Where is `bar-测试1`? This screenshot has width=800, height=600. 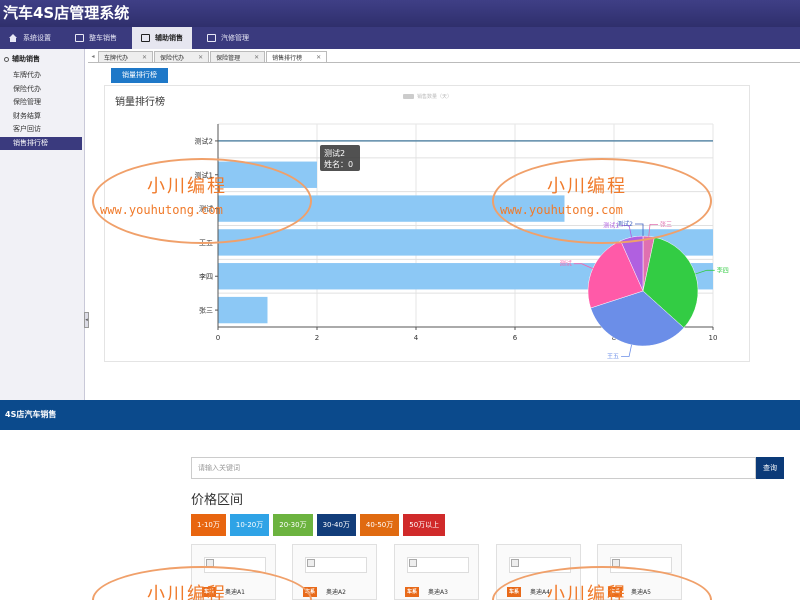
bar-测试1 is located at coordinates (267, 174).